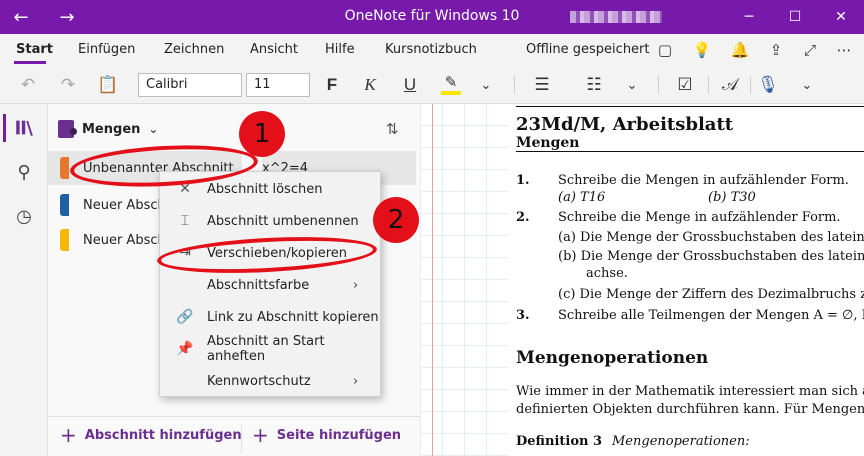 This screenshot has height=456, width=864. I want to click on menu-item-label: Kennwortschutz, so click(259, 381).